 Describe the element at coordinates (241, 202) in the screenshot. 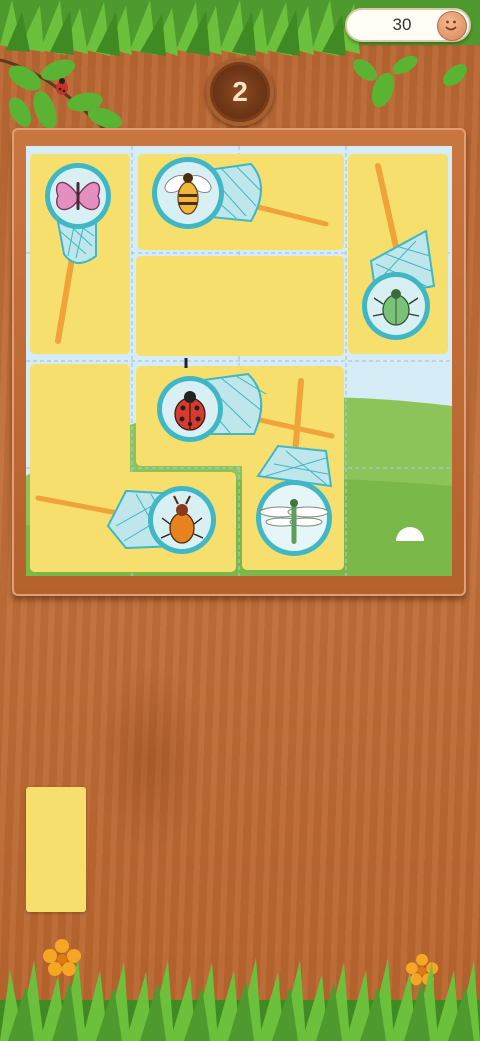

I see `tile-bee` at that location.